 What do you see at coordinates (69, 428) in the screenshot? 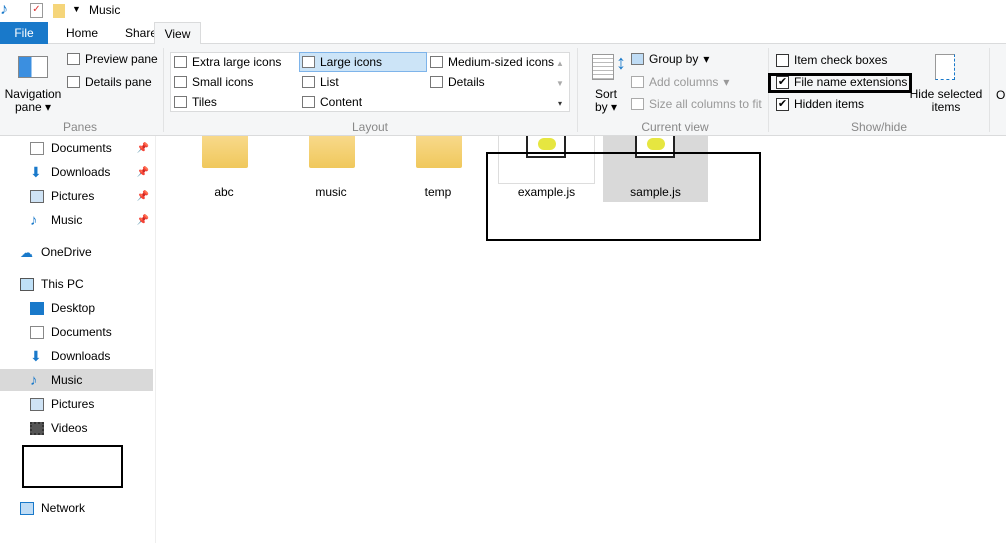
I see `nav-label: Videos` at bounding box center [69, 428].